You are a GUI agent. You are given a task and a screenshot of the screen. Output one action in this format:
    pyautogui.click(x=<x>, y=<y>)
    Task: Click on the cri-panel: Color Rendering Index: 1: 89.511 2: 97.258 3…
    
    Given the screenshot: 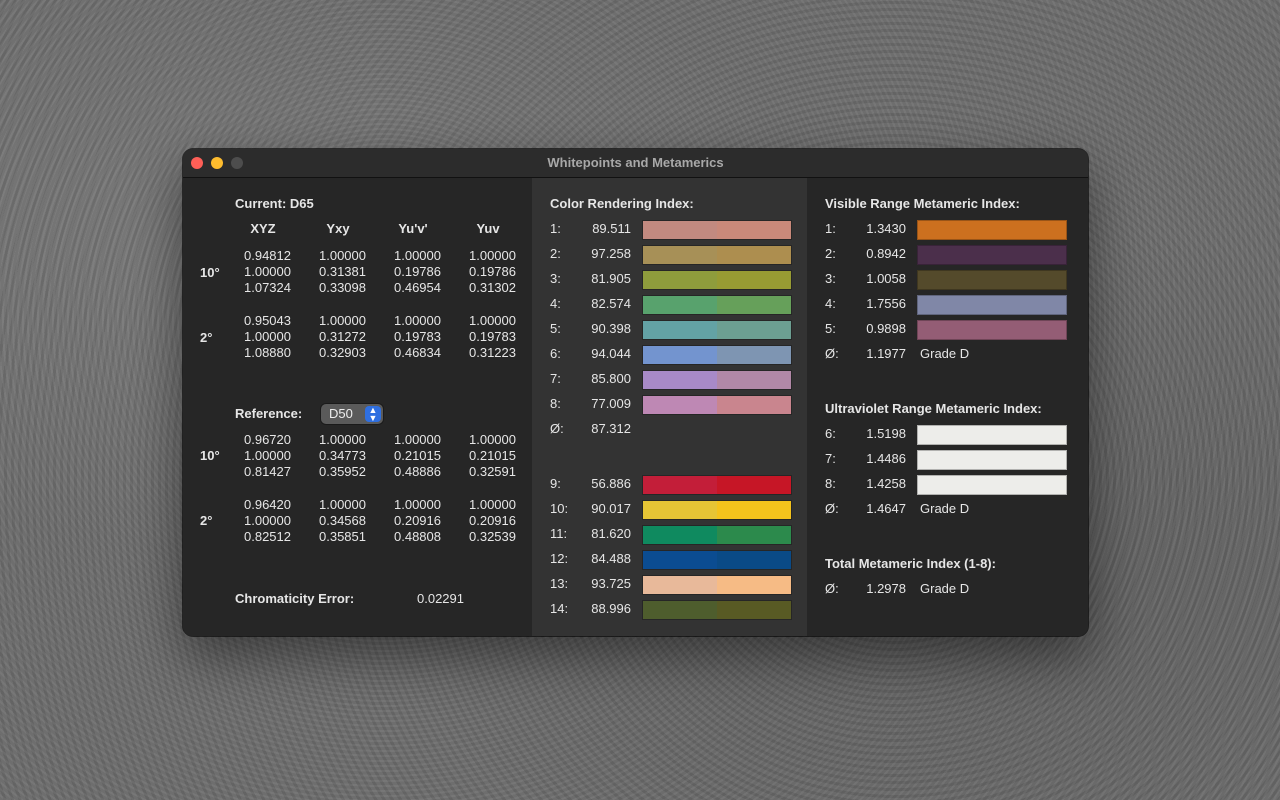 What is the action you would take?
    pyautogui.click(x=669, y=407)
    